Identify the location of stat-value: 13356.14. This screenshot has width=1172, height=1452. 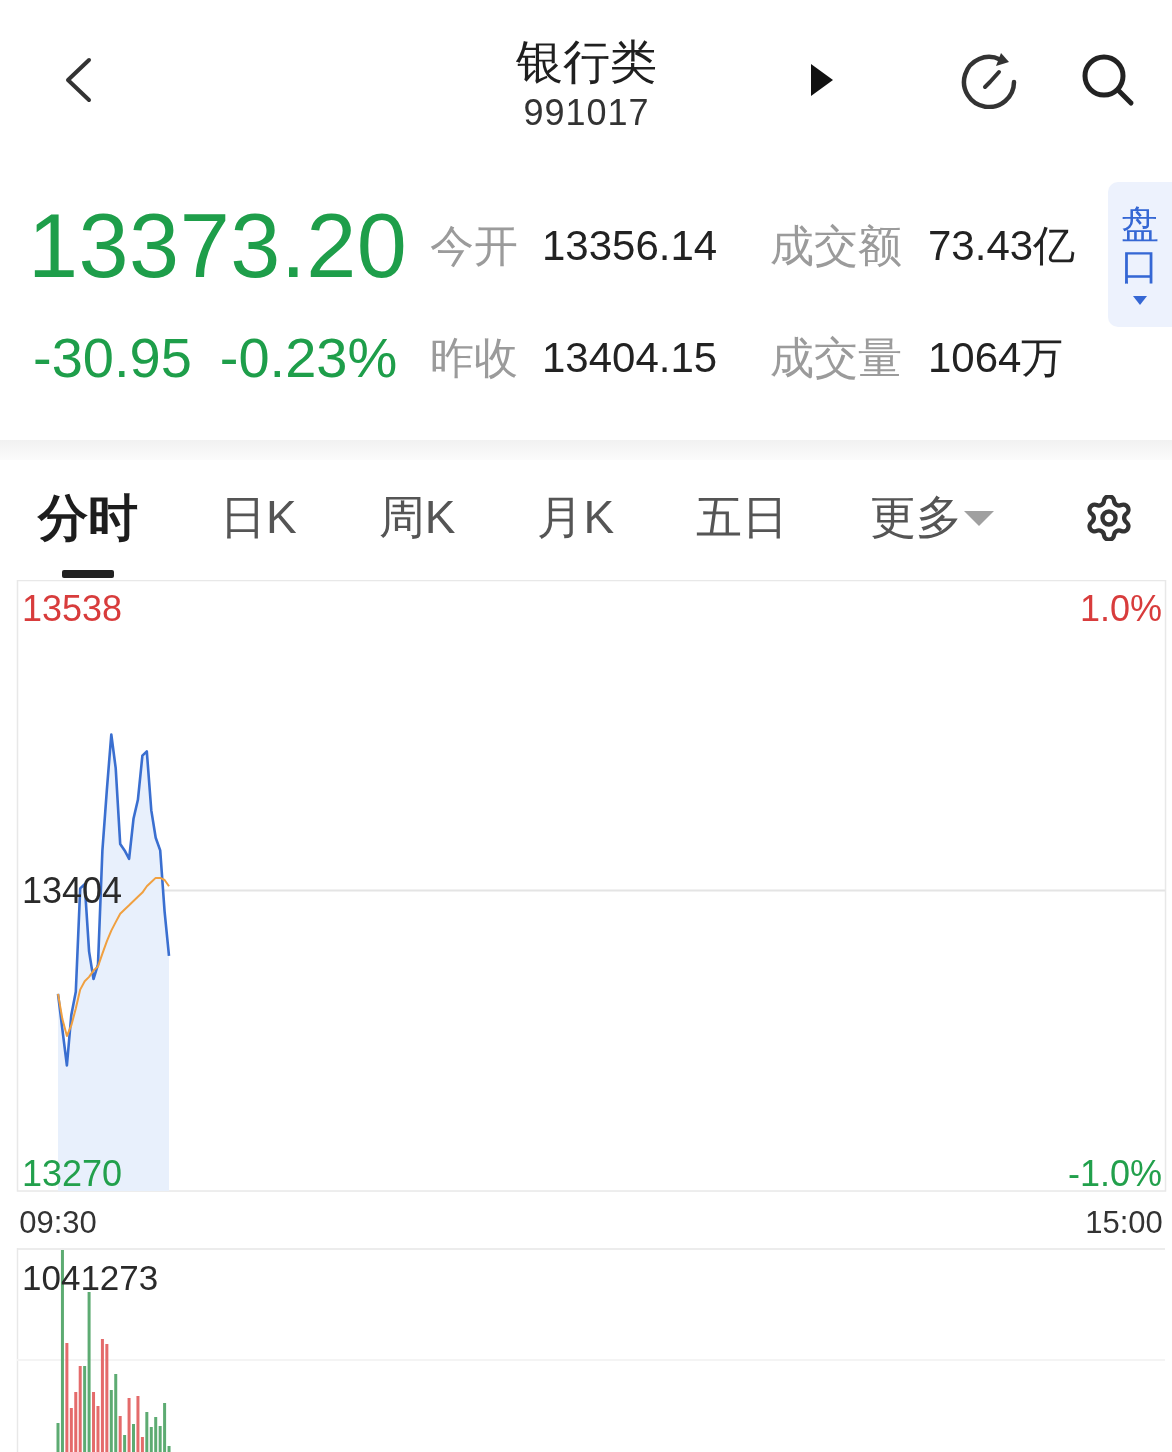
(630, 246).